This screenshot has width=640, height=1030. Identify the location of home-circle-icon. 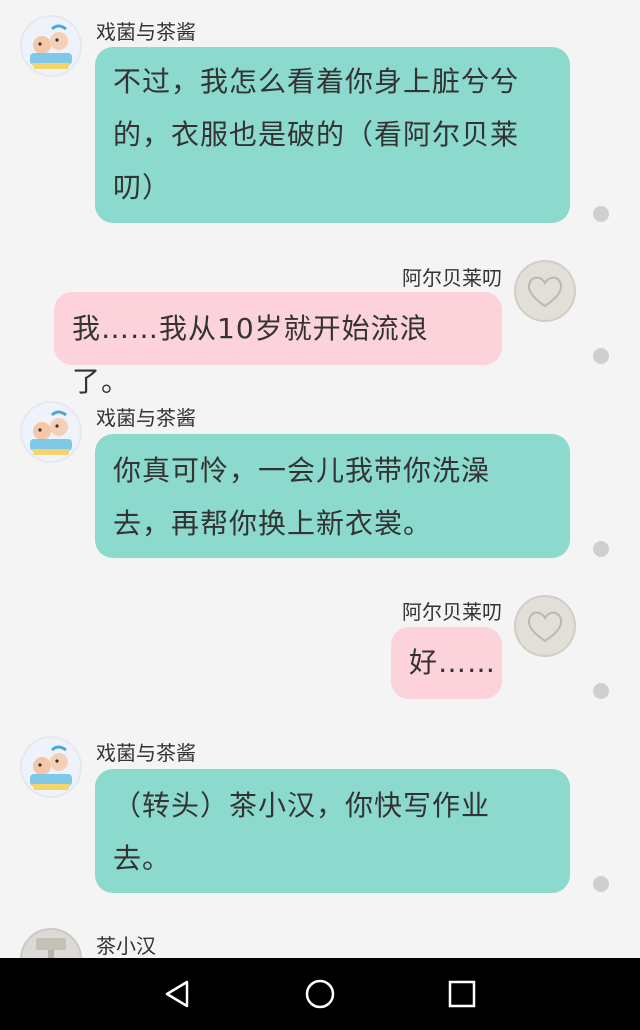
(320, 994).